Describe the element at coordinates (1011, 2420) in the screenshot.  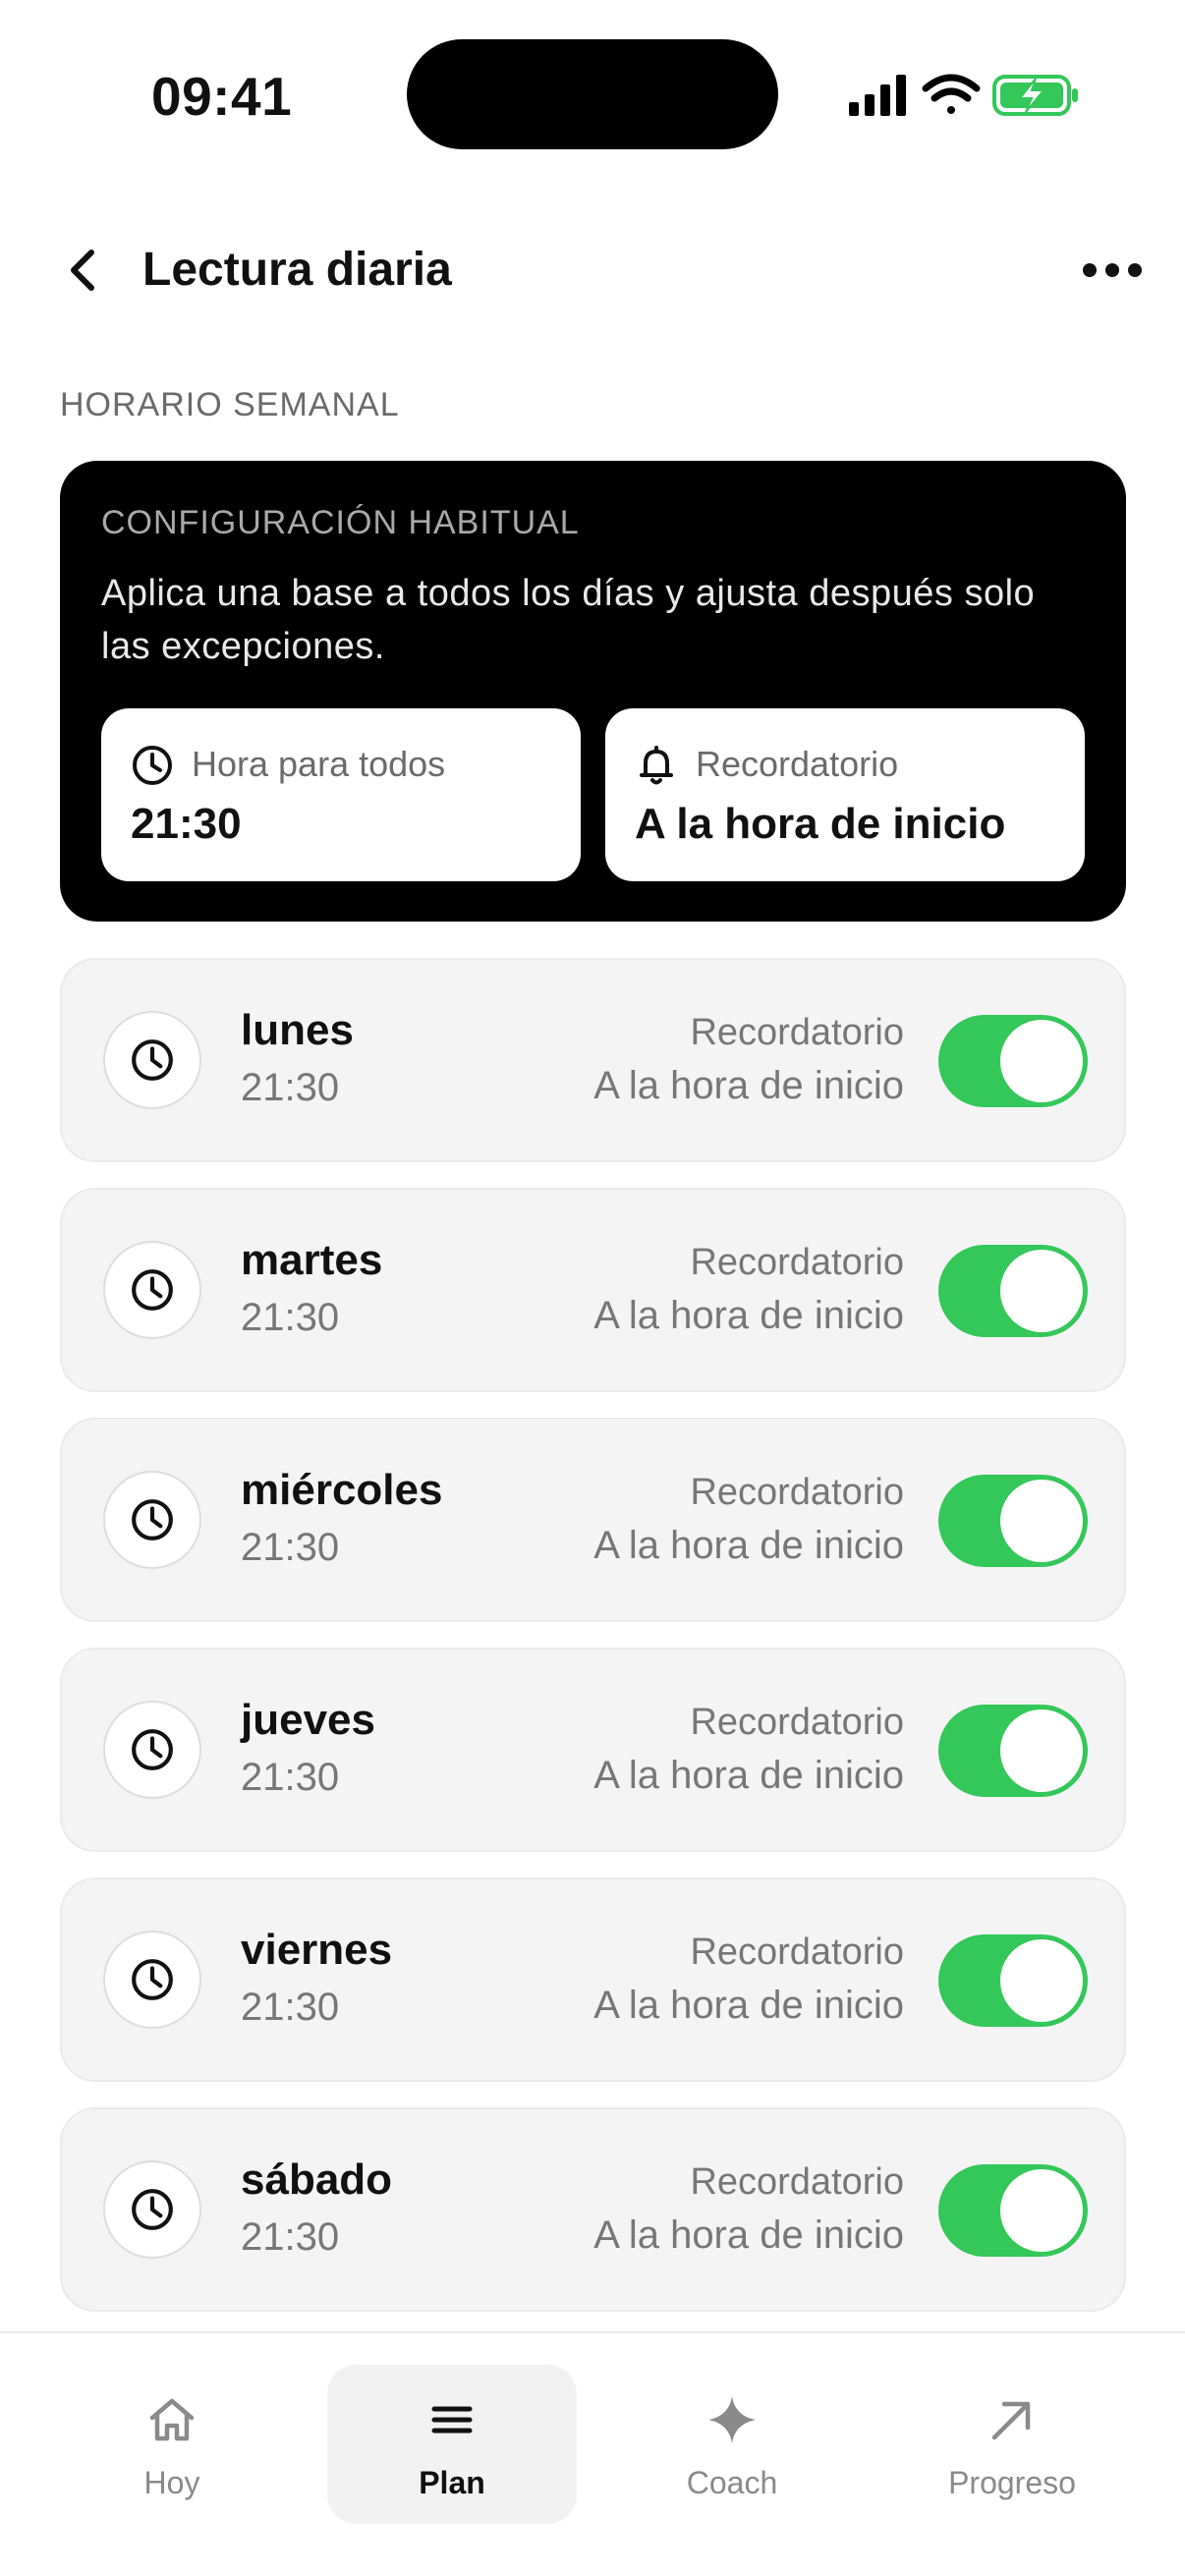
I see `arrow-up-right-icon` at that location.